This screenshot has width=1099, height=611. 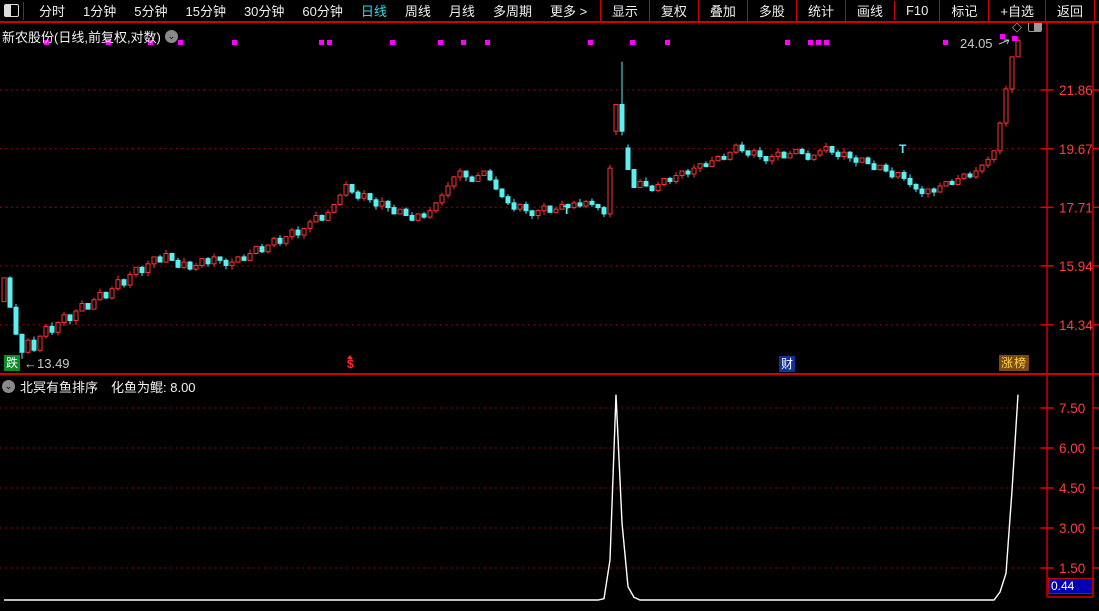 What do you see at coordinates (1072, 448) in the screenshot?
I see `svg-text: 6.00` at bounding box center [1072, 448].